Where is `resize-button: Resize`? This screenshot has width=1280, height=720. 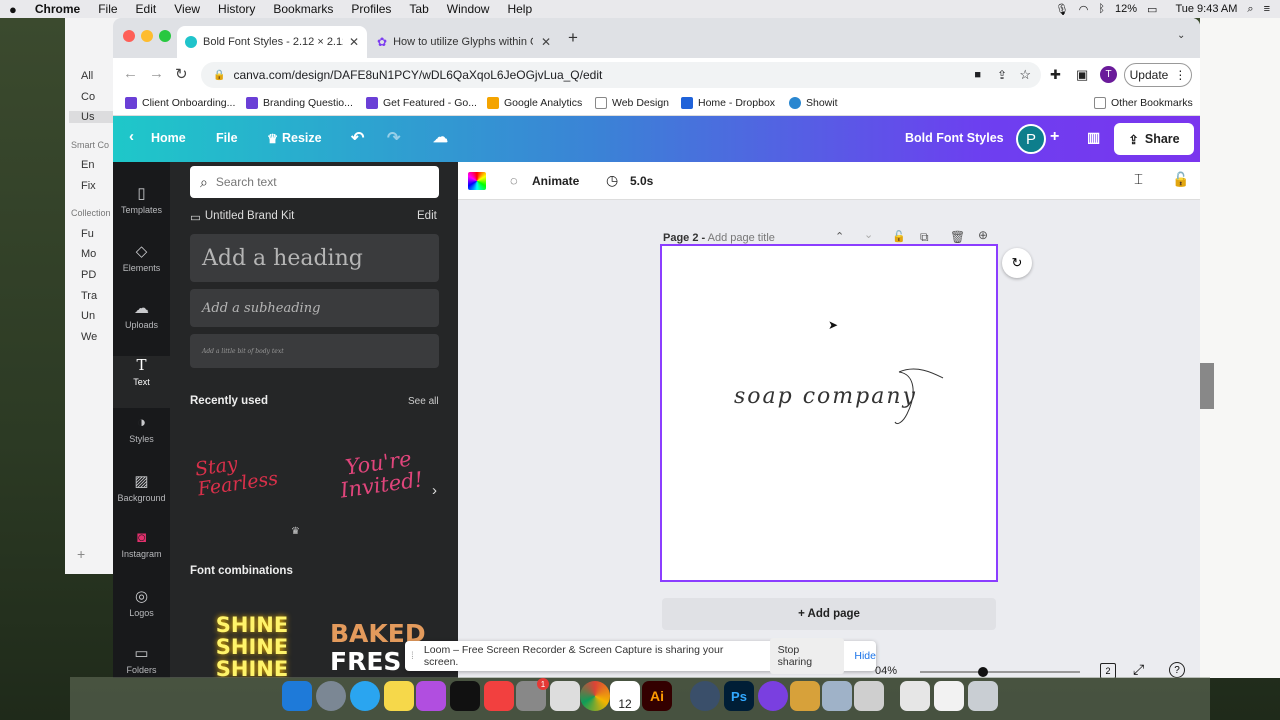
resize-button: Resize is located at coordinates (302, 138).